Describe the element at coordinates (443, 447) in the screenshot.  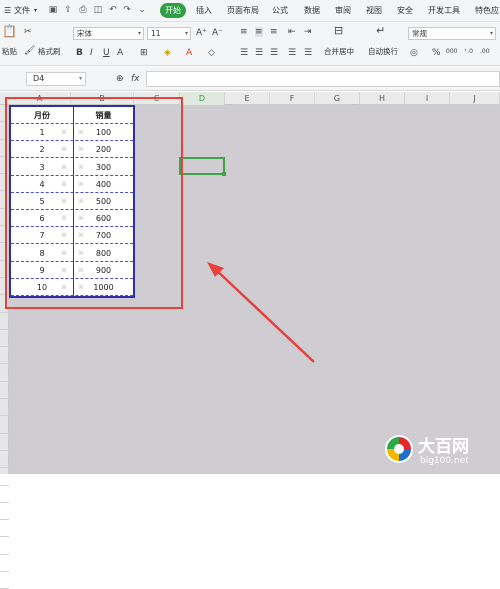
I see `watermark-brand: 大百网` at that location.